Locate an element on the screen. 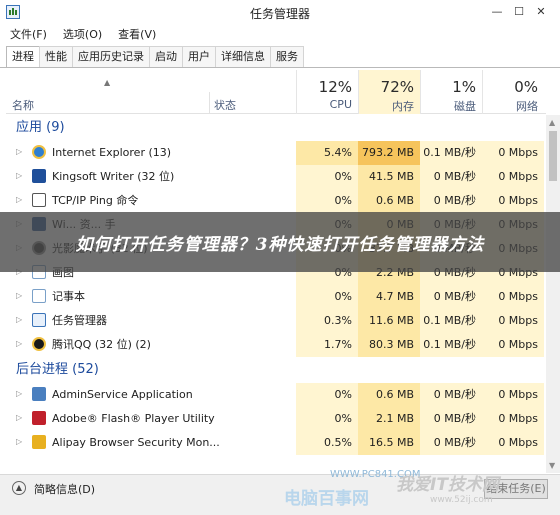 The image size is (560, 515). column-memory: 72% 内存 is located at coordinates (389, 92).